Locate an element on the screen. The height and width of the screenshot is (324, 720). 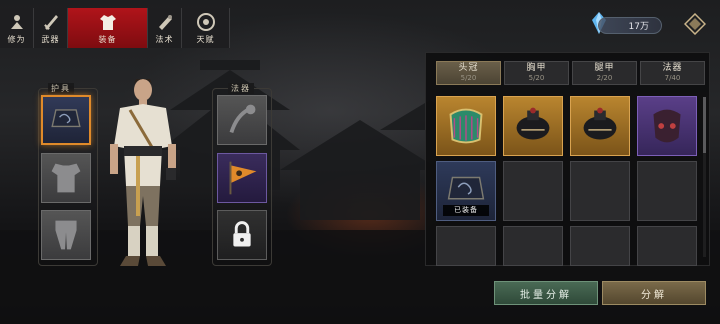
magic-slot-locked is located at coordinates (242, 235).